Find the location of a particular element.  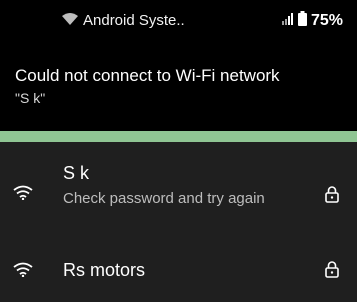

battery-percent: 75% is located at coordinates (326, 20).